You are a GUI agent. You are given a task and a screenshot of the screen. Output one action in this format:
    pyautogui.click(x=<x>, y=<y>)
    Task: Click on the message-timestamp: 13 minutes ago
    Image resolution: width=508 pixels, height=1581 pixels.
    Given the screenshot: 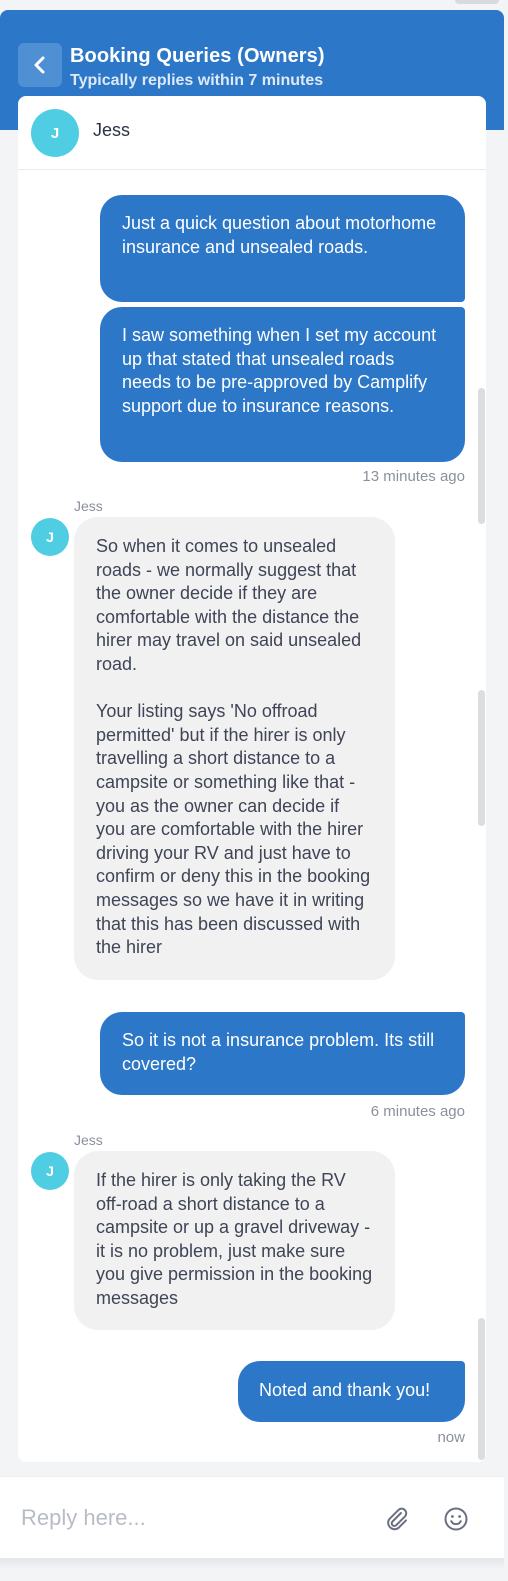 What is the action you would take?
    pyautogui.click(x=413, y=476)
    